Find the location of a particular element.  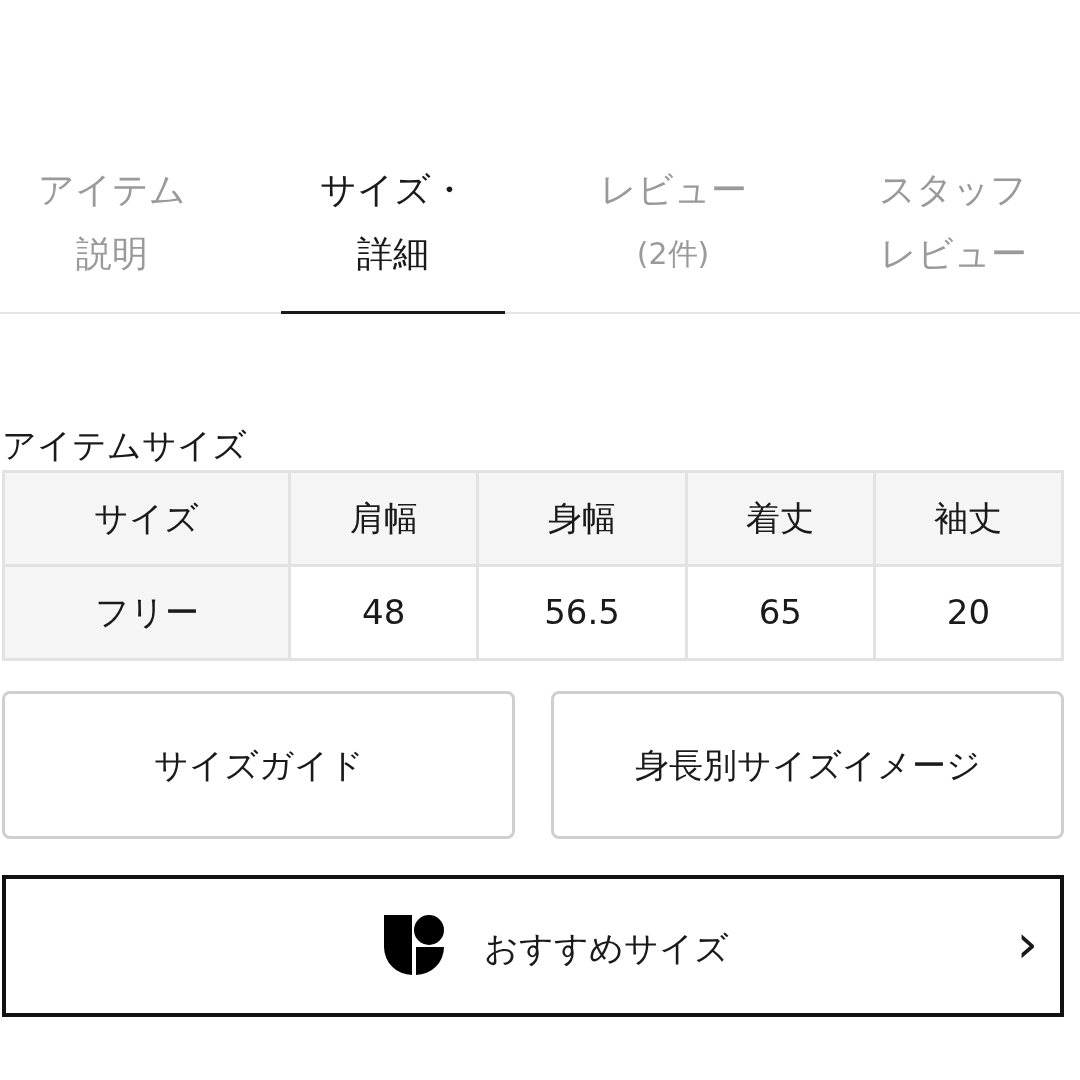

section-title: アイテムサイズ is located at coordinates (124, 445).